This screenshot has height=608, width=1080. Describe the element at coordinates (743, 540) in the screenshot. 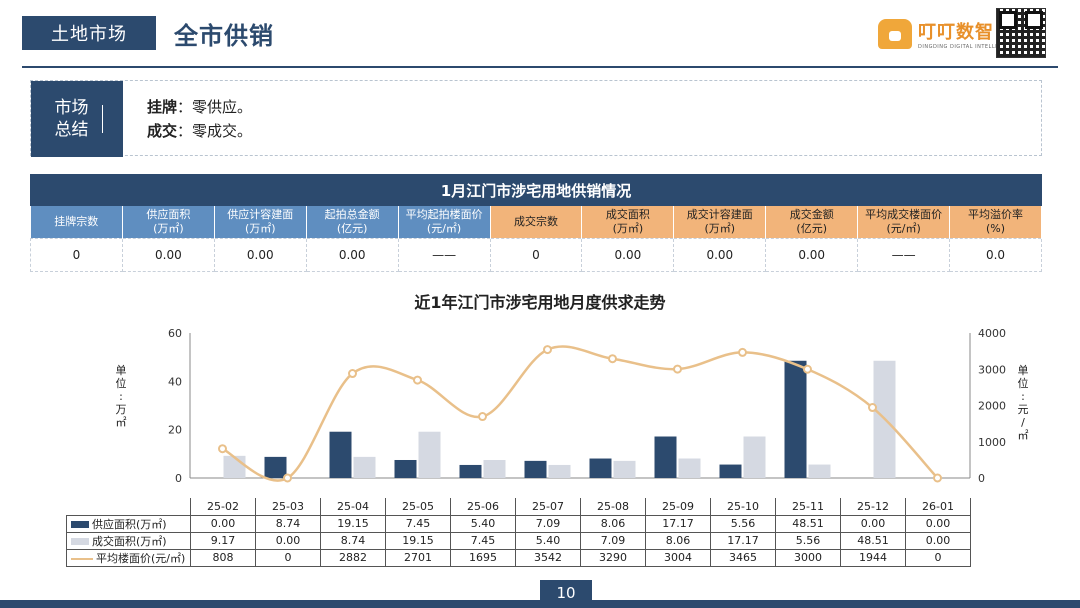

I see `data-label: 17.17` at that location.